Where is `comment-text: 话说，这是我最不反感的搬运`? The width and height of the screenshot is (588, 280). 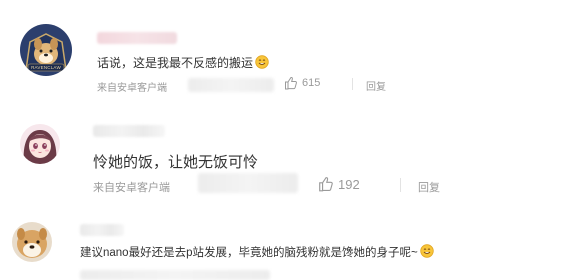
comment-text: 话说，这是我最不反感的搬运 is located at coordinates (175, 63).